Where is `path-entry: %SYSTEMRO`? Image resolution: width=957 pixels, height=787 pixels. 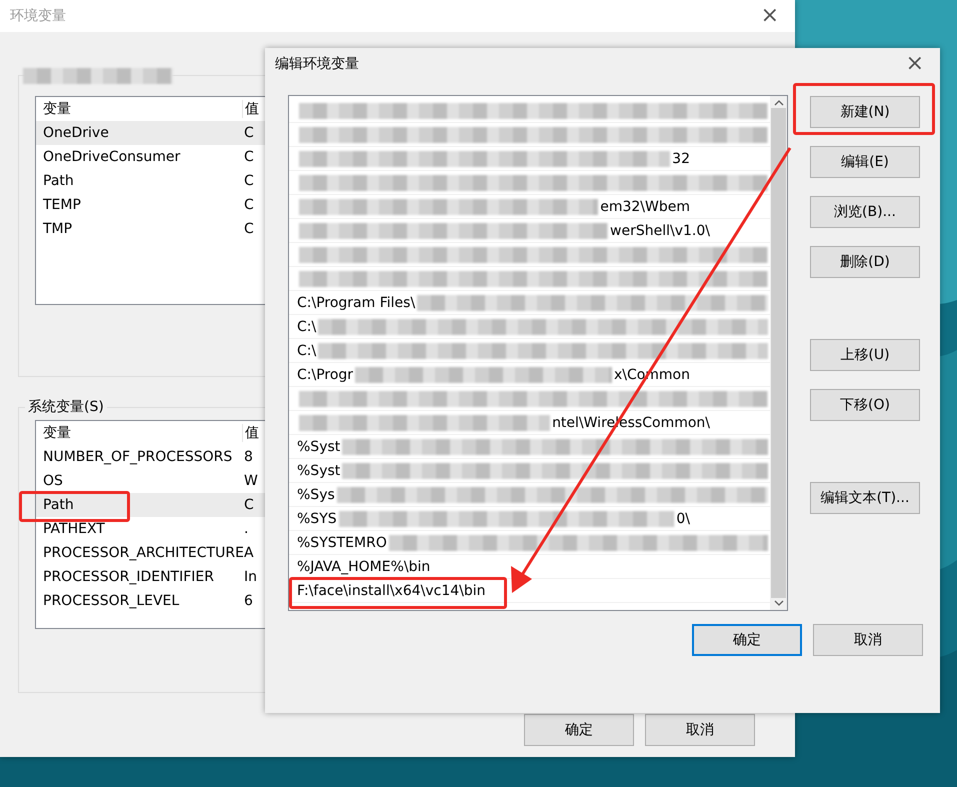
path-entry: %SYSTEMRO is located at coordinates (342, 542).